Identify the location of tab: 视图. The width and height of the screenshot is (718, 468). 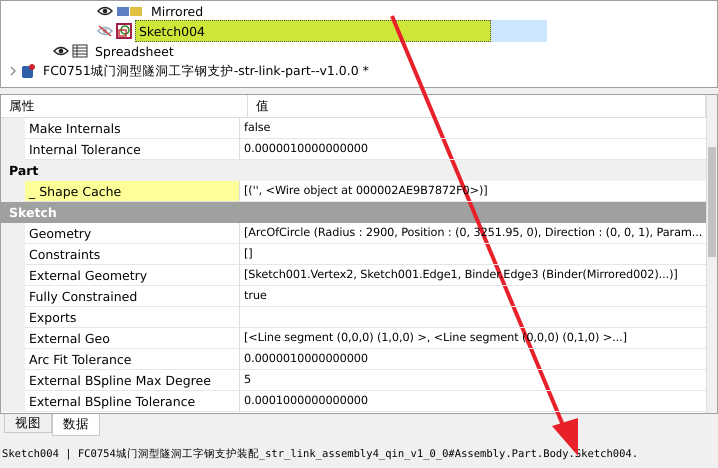
(28, 423).